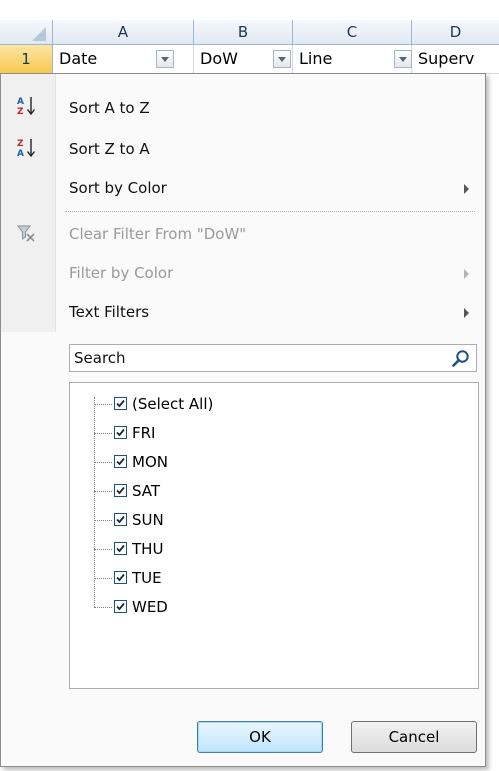 The height and width of the screenshot is (771, 499). Describe the element at coordinates (39, 34) in the screenshot. I see `corner-triangle-icon` at that location.